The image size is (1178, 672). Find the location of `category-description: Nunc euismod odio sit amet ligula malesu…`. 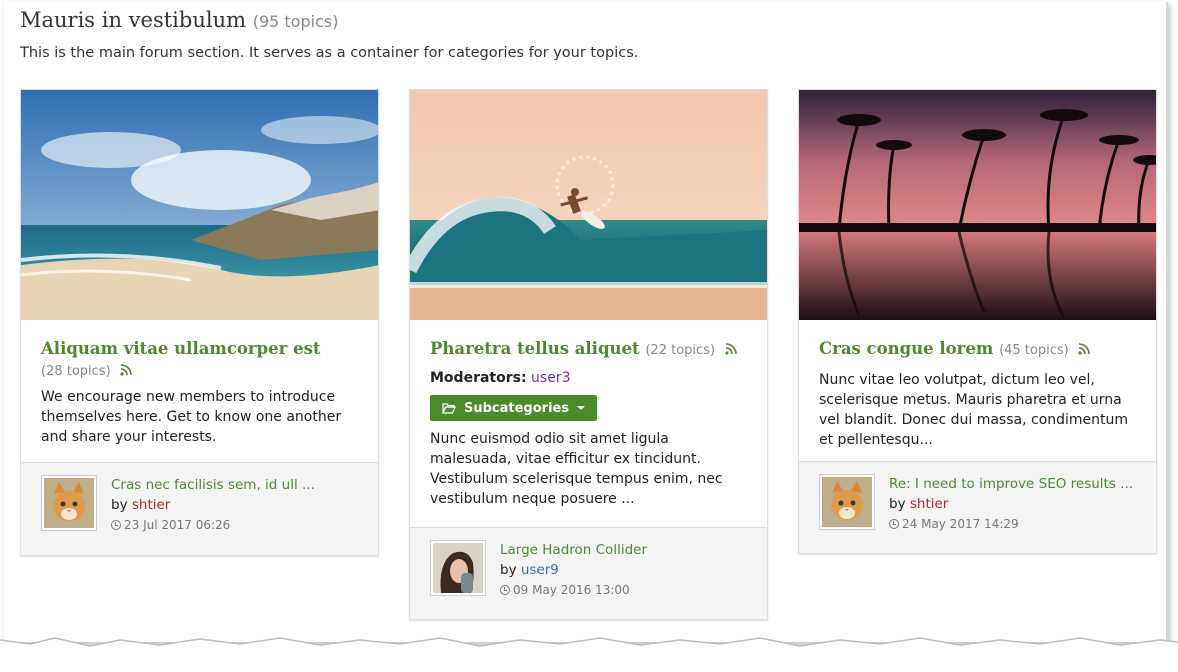

category-description: Nunc euismod odio sit amet ligula malesu… is located at coordinates (576, 469).